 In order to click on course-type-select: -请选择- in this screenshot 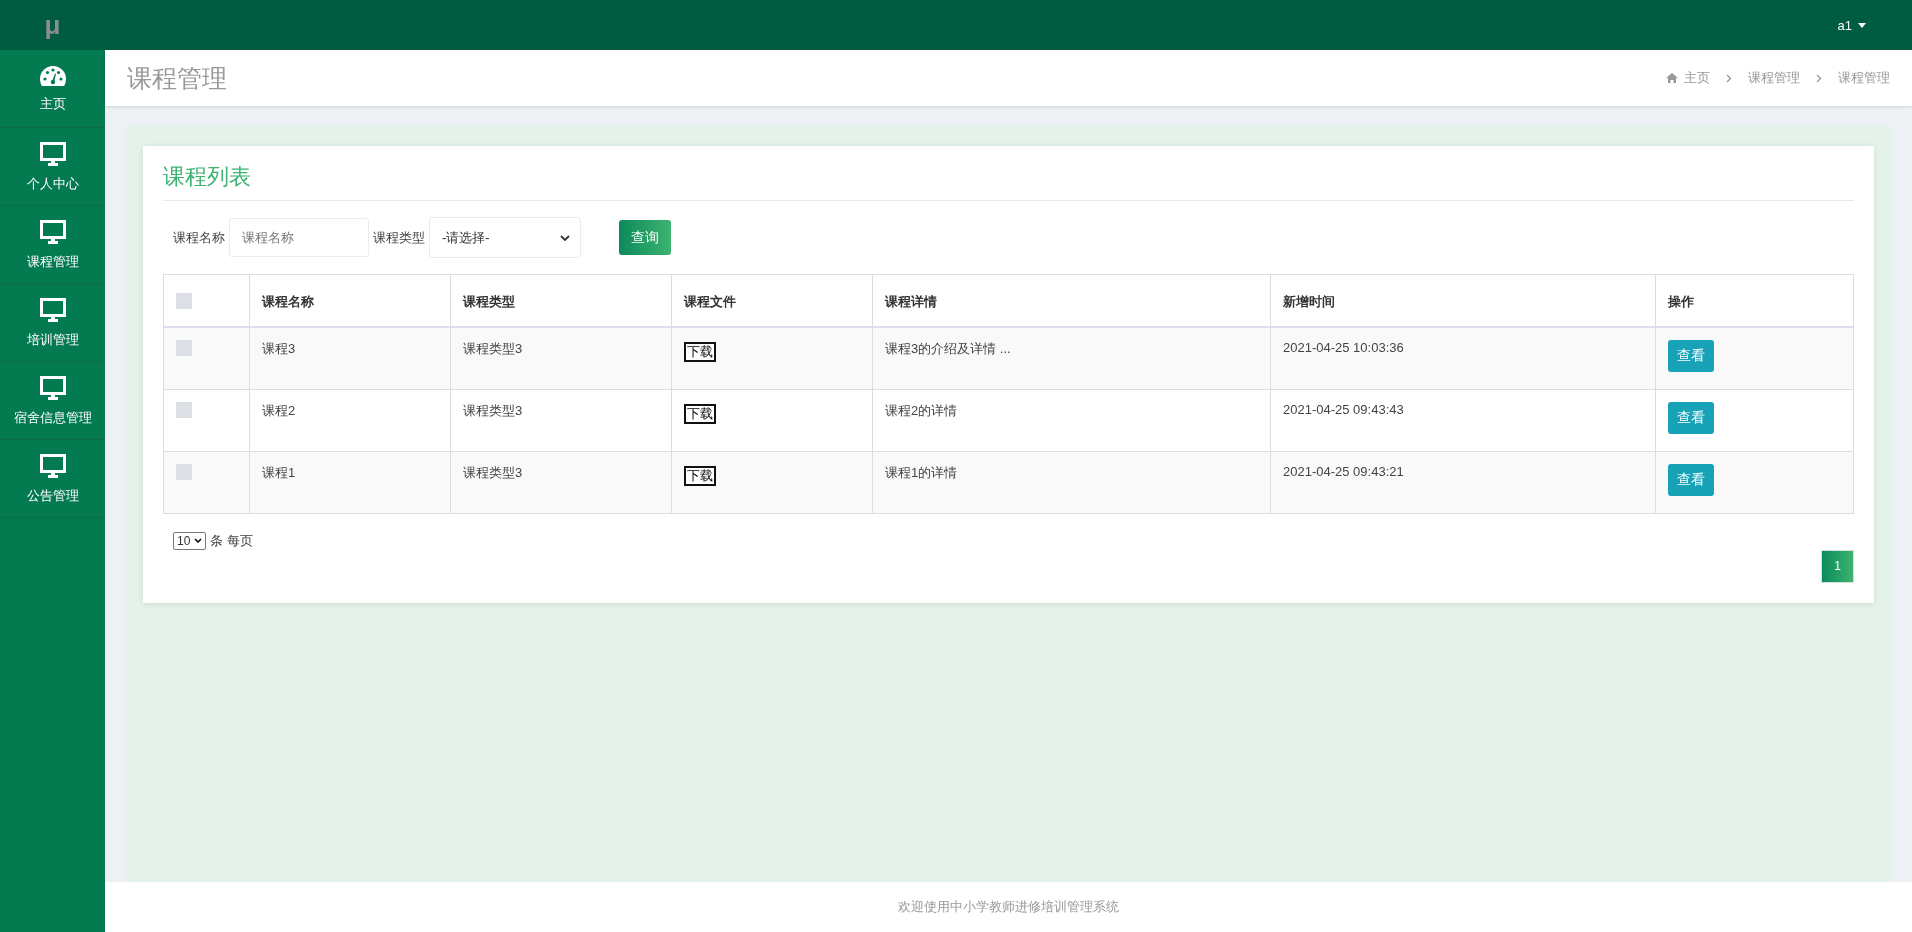, I will do `click(505, 237)`.